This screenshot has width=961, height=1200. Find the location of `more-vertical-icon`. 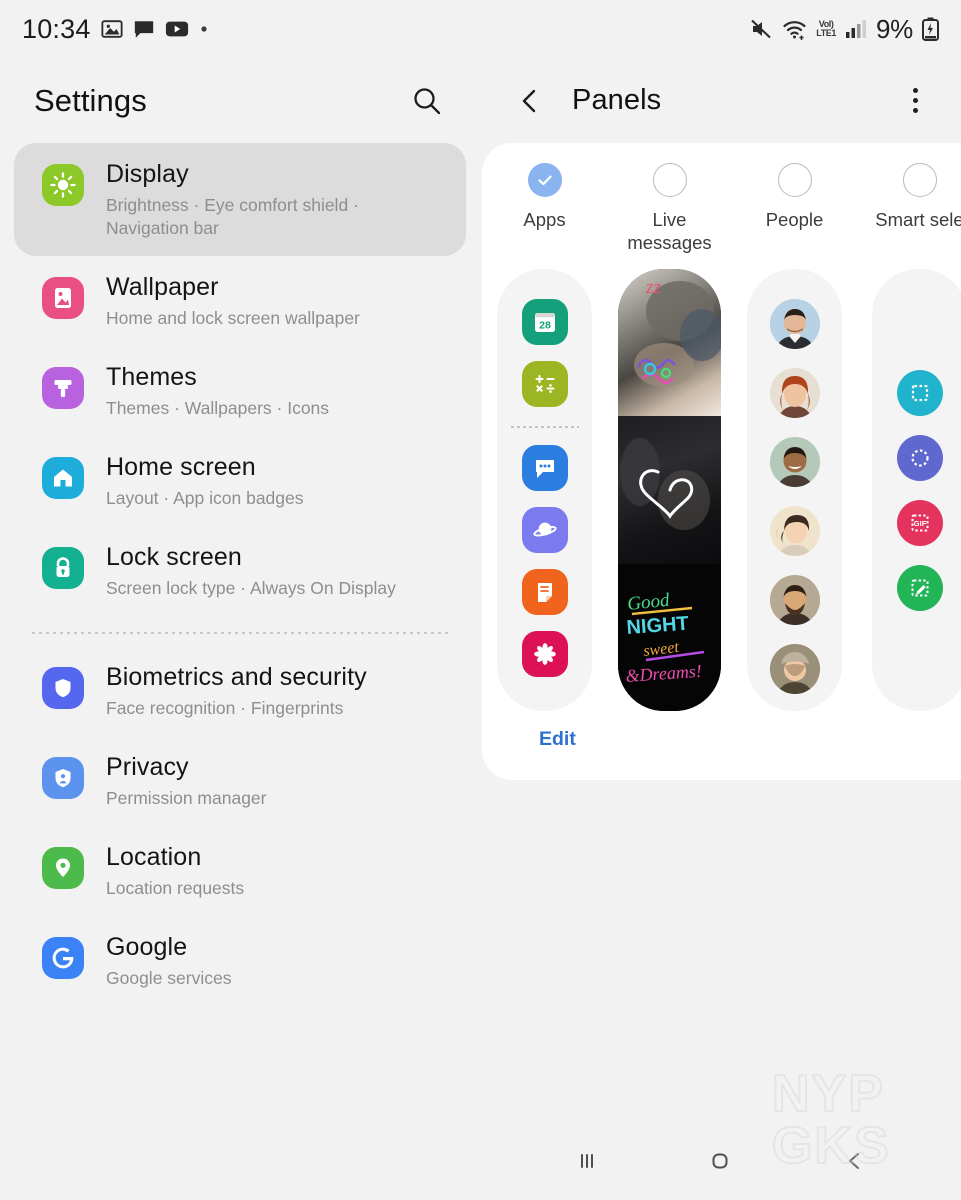

more-vertical-icon is located at coordinates (915, 101).